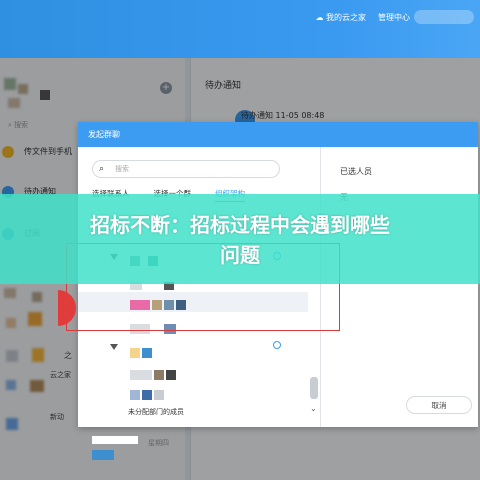 The image size is (480, 480). I want to click on top-bar: ☁ 我的云之家 管理中心, so click(240, 29).